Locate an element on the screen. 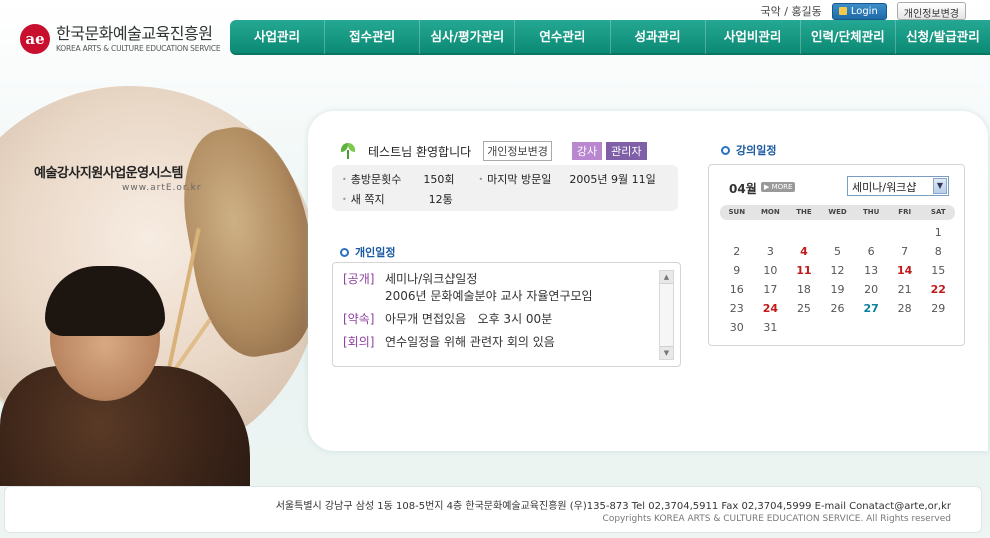 This screenshot has height=538, width=990. nav-item-training: 연수관리 is located at coordinates (563, 36).